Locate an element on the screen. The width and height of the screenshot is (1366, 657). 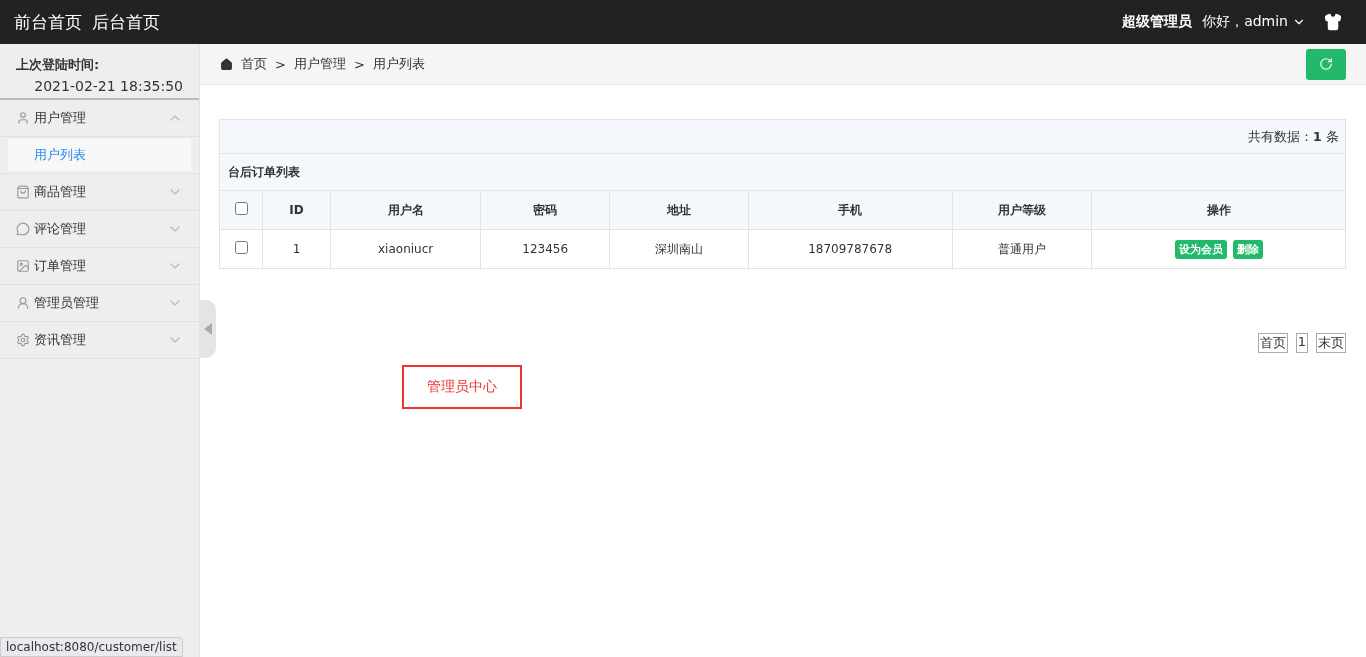
table-cell: 深圳南山 is located at coordinates (679, 249).